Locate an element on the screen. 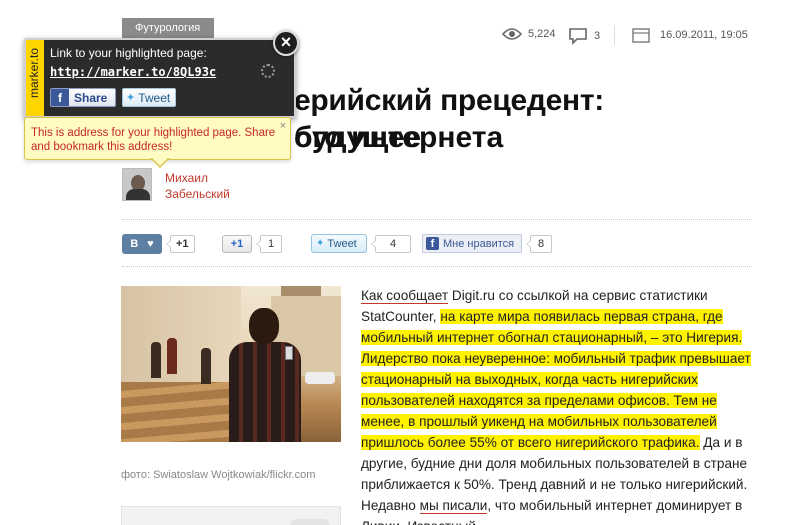 Image resolution: width=785 pixels, height=525 pixels. popup-tweet-button: ✦ Tweet is located at coordinates (149, 97).